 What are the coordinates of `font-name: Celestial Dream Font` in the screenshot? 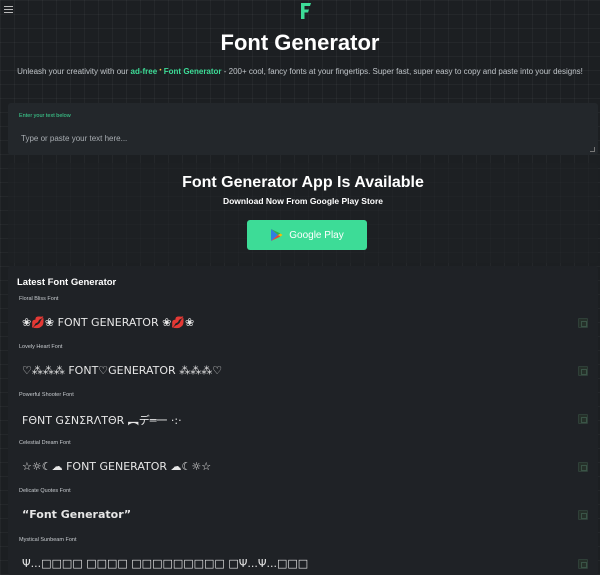 It's located at (45, 443).